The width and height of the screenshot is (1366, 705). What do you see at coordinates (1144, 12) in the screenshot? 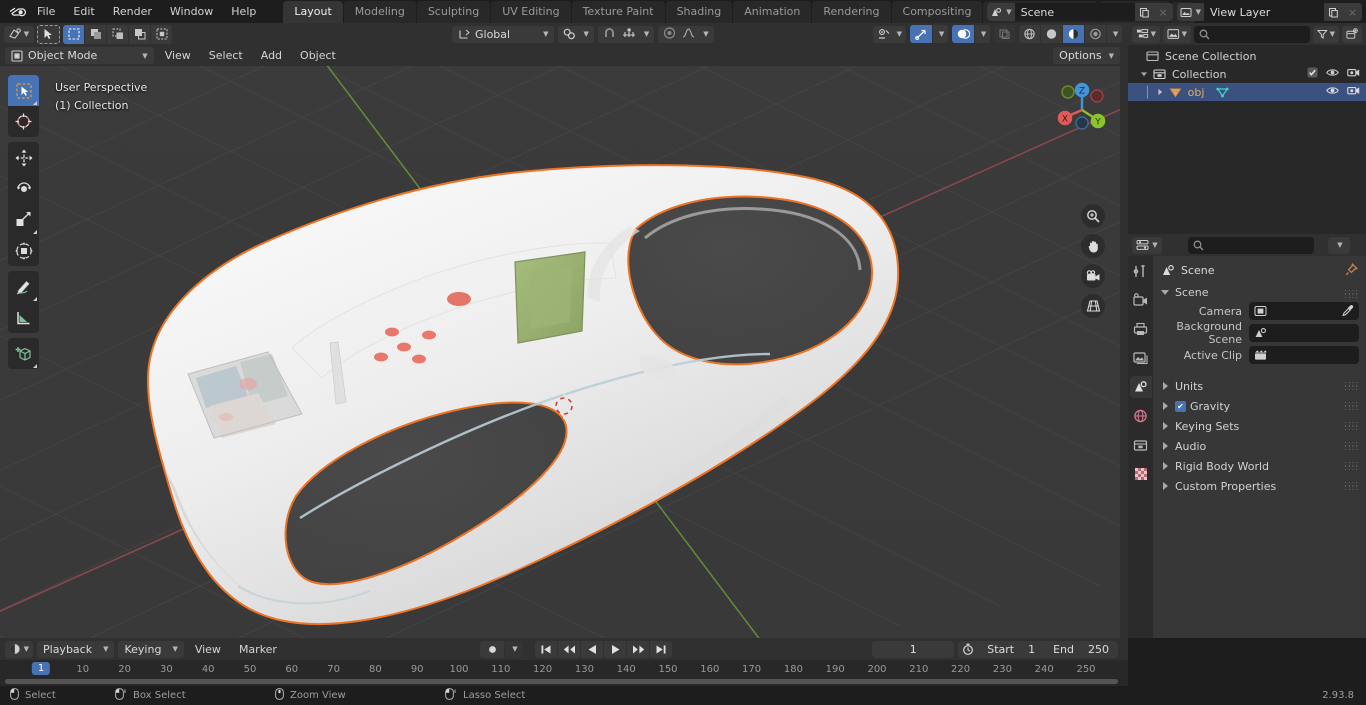
I see `new-scene-icon` at bounding box center [1144, 12].